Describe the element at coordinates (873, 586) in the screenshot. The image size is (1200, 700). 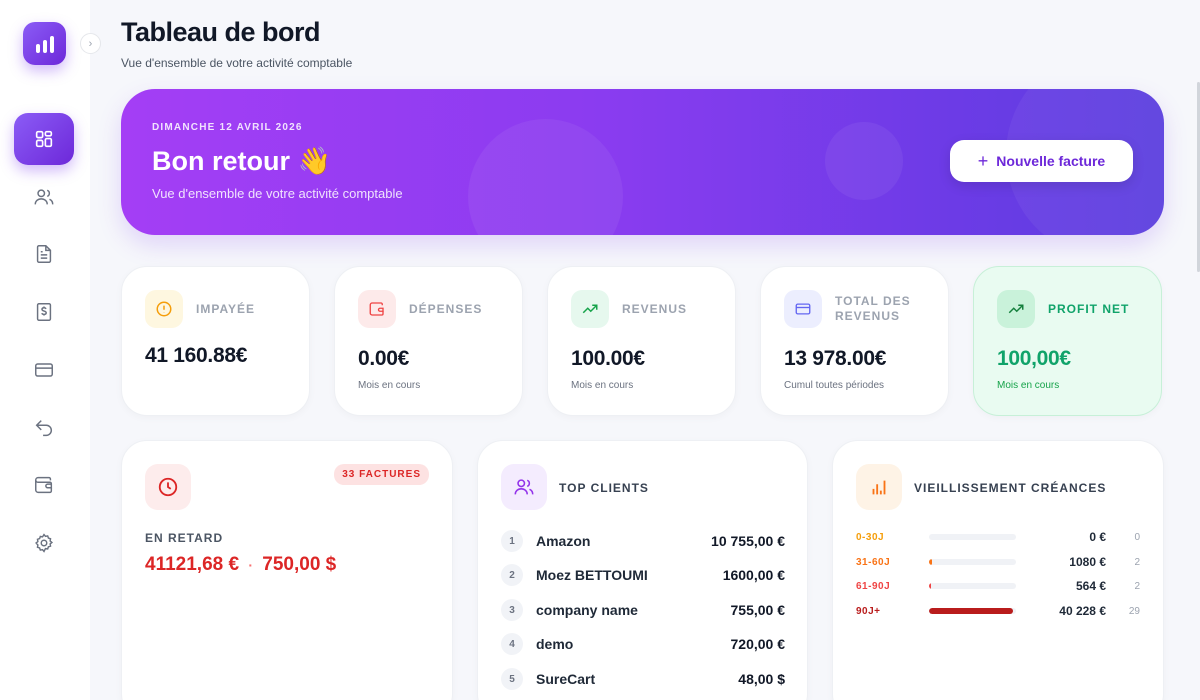
I see `aging-bucket-label: 61-90J` at that location.